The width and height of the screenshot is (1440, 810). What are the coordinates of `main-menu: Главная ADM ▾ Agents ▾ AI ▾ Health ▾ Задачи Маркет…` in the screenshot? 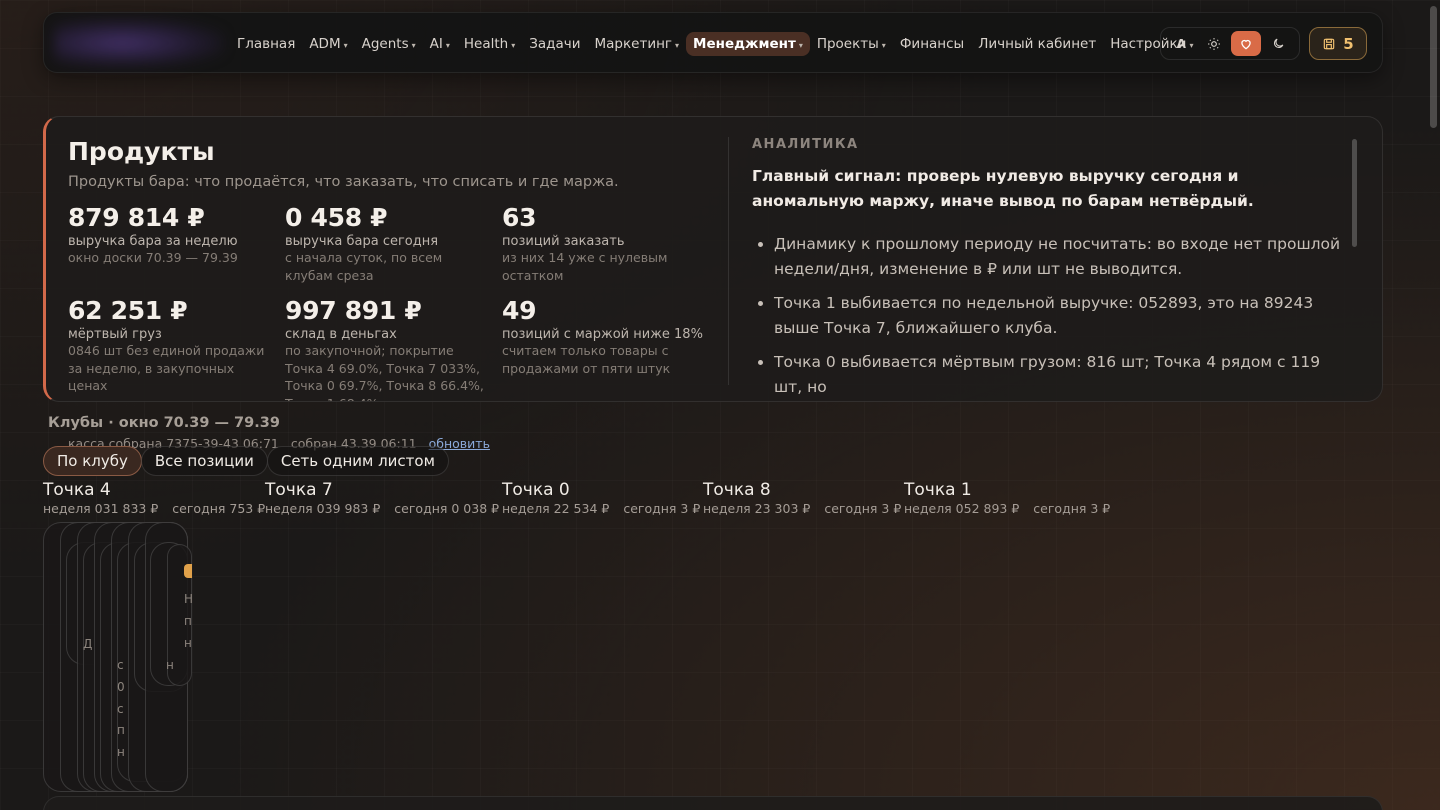 It's located at (715, 43).